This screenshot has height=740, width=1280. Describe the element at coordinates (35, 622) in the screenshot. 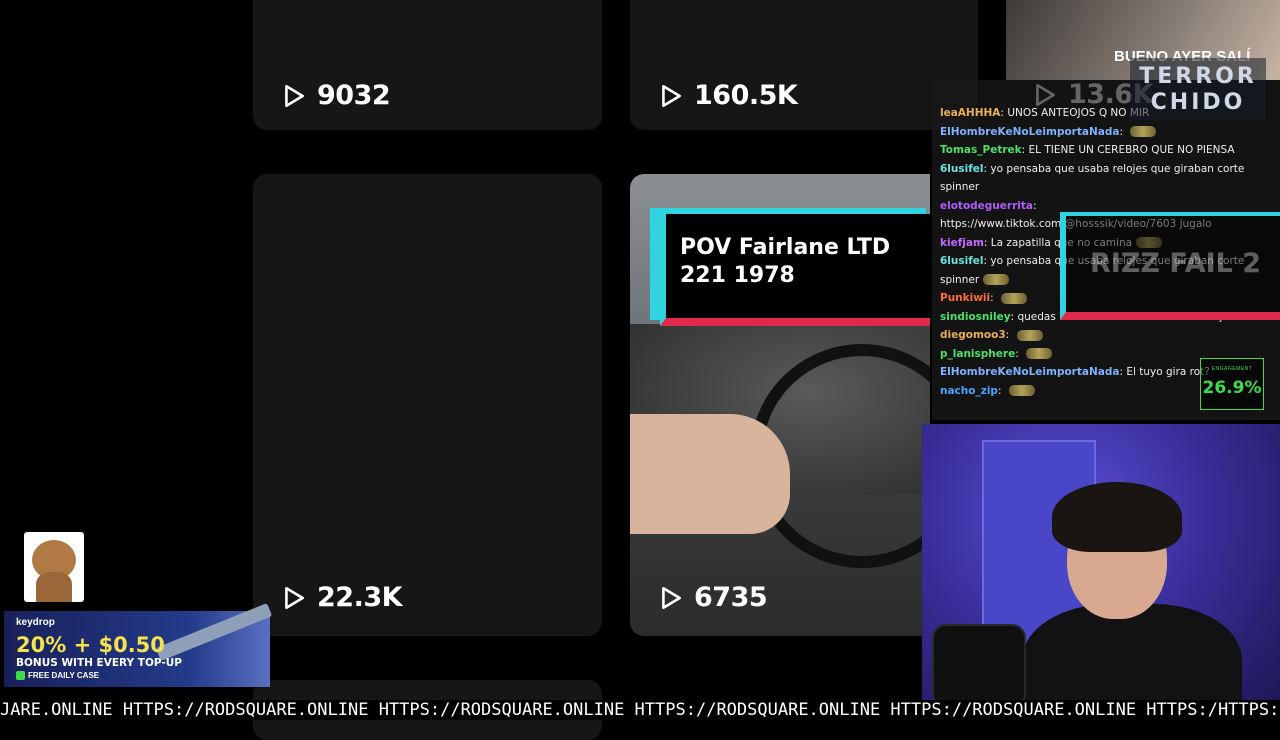

I see `ad-brand: keydrop` at that location.